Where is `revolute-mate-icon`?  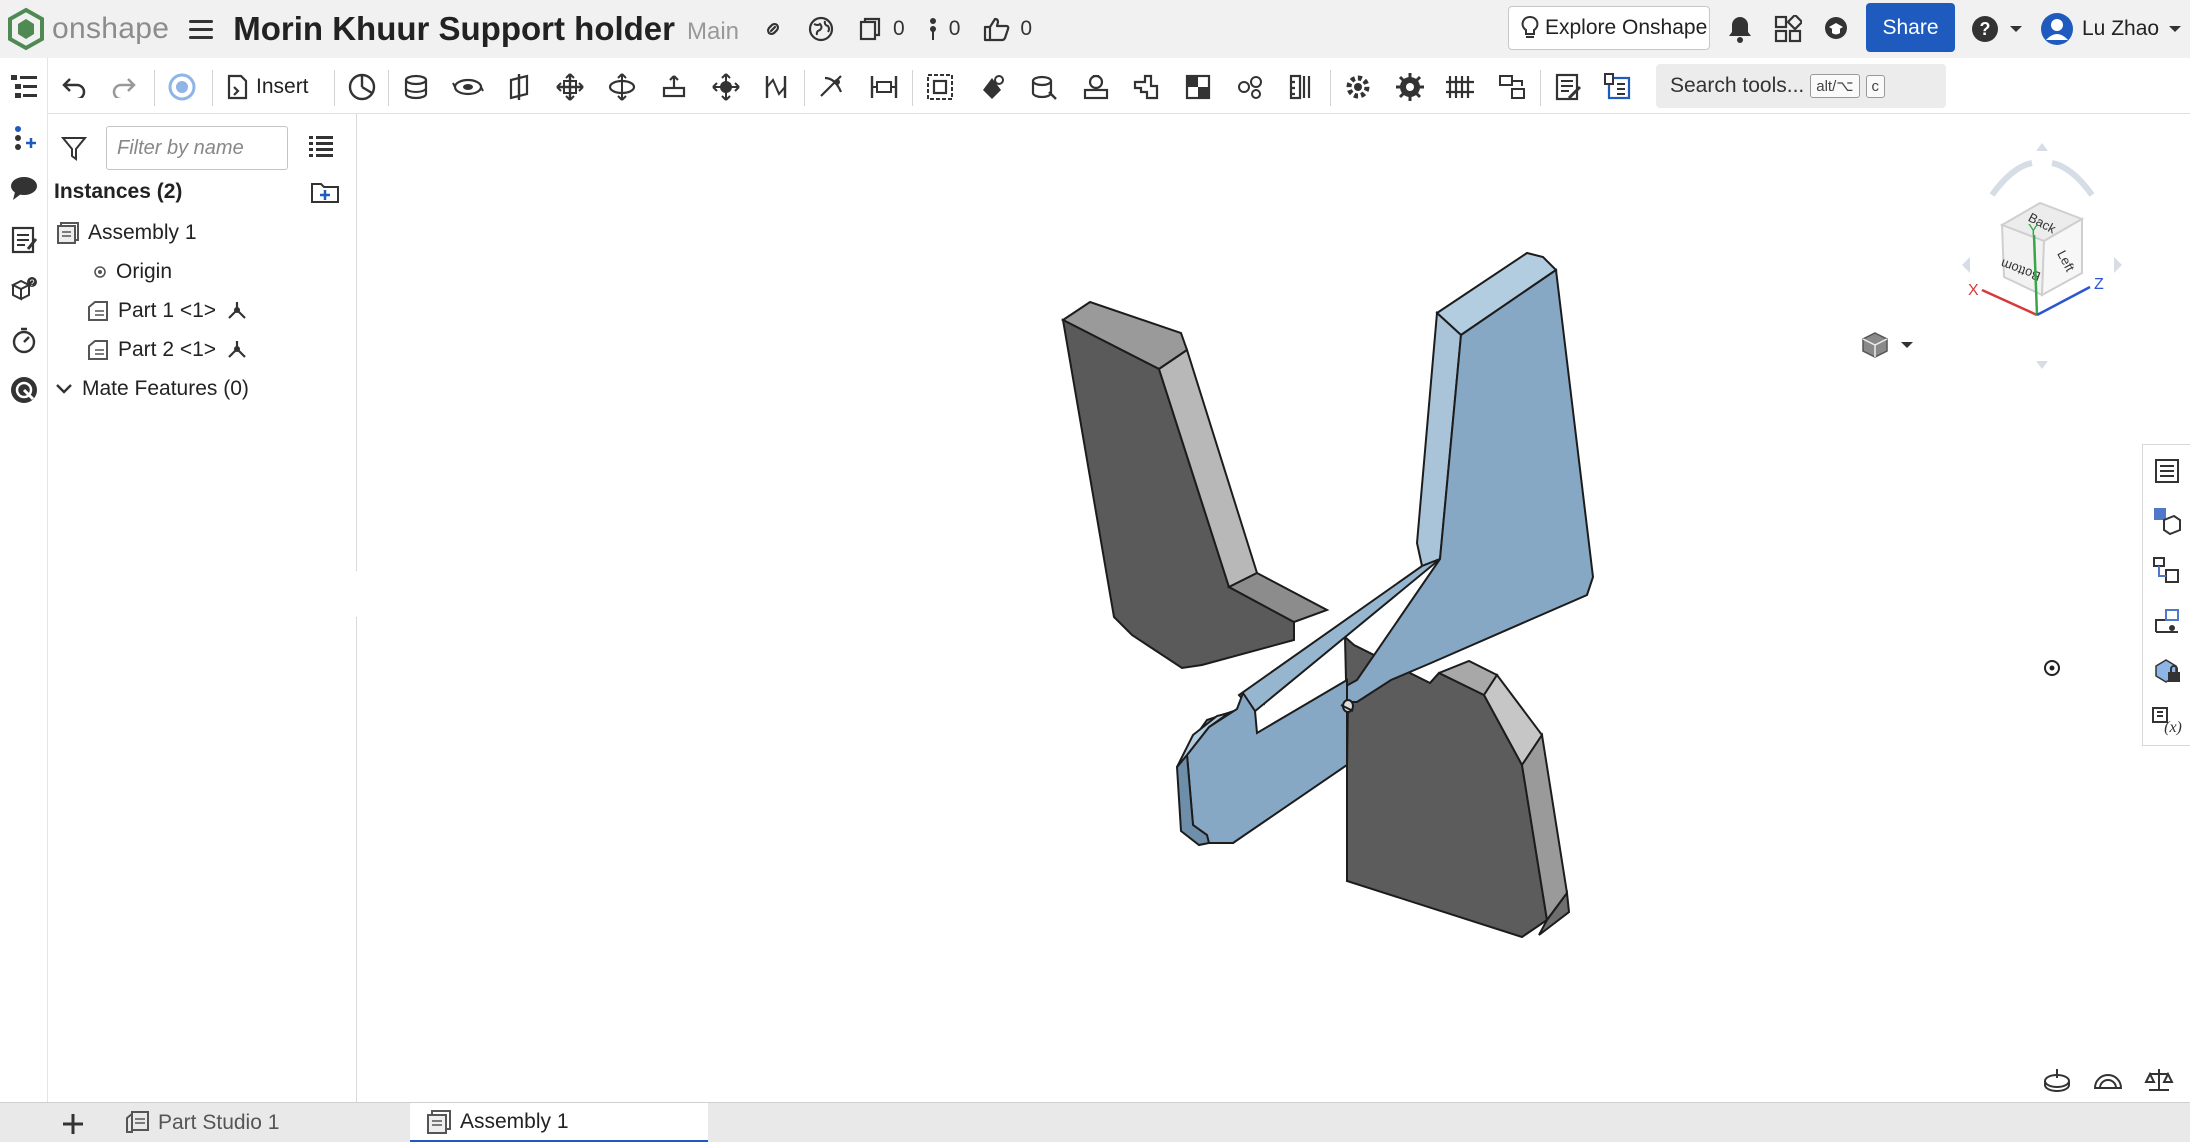 revolute-mate-icon is located at coordinates (468, 87).